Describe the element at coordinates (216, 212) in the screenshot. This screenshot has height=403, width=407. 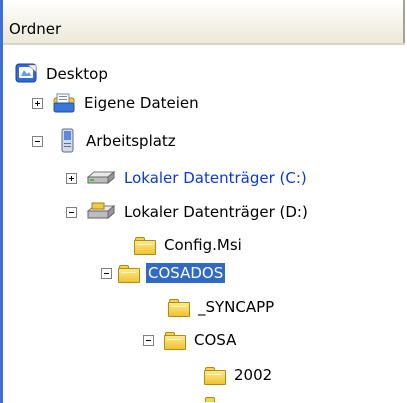
I see `tree-label-drive-d: Lokaler Datenträger (D:)` at that location.